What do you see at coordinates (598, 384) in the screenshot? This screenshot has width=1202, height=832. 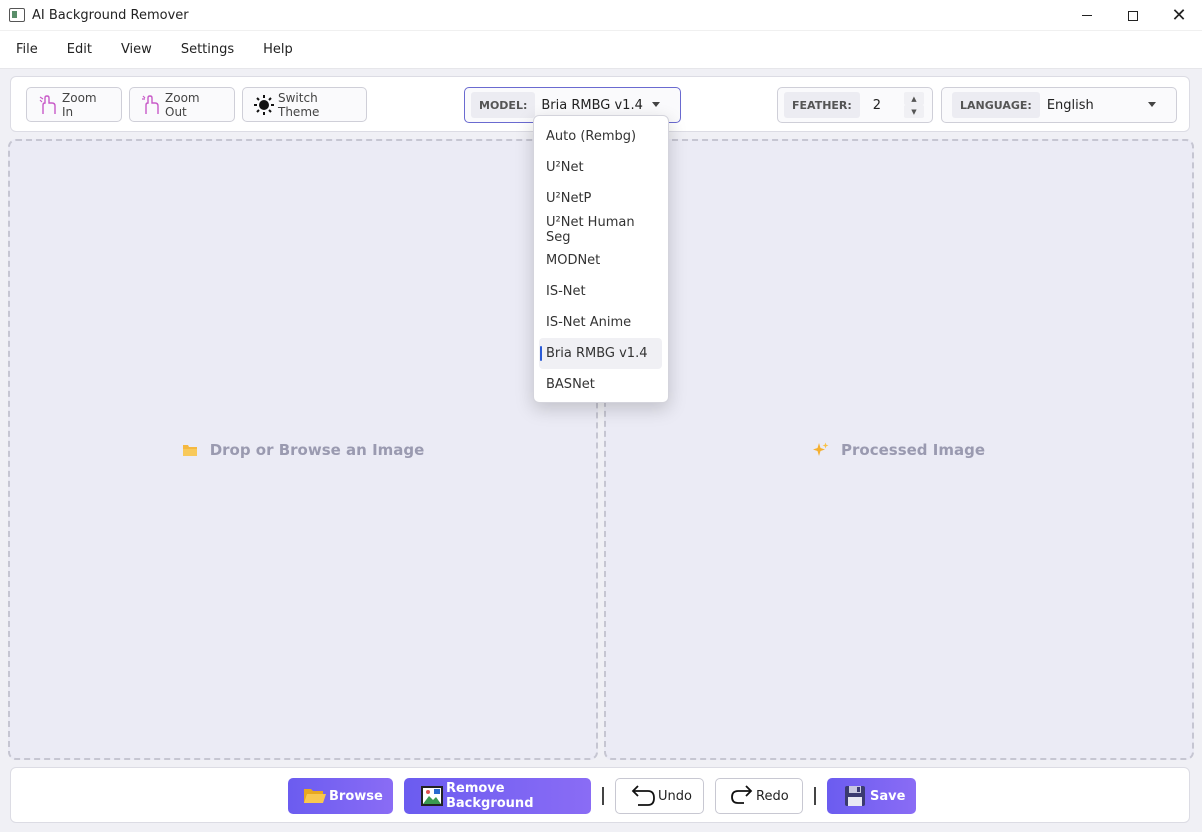 I see `model-option: BASNet` at bounding box center [598, 384].